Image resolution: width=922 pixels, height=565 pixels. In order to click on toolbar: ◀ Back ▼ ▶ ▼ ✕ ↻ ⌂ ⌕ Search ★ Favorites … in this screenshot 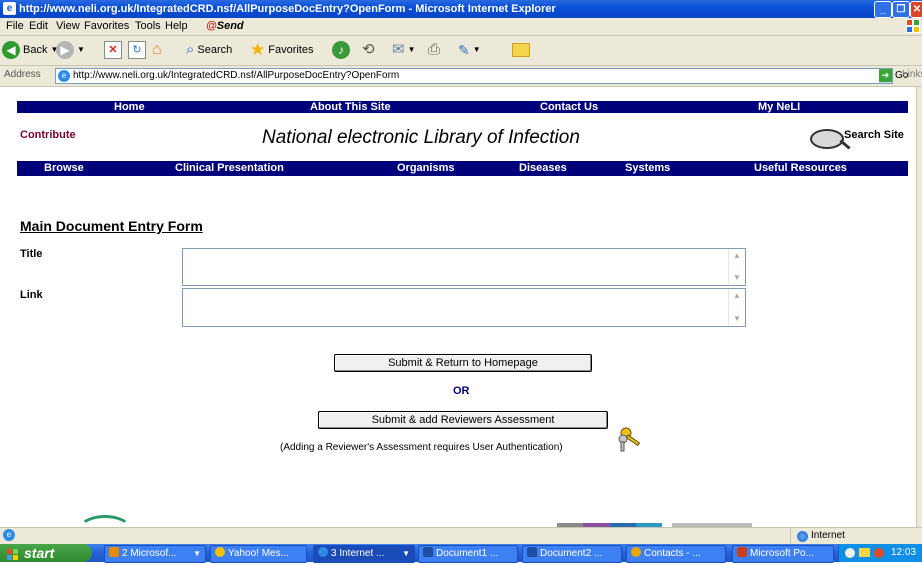, I will do `click(461, 51)`.